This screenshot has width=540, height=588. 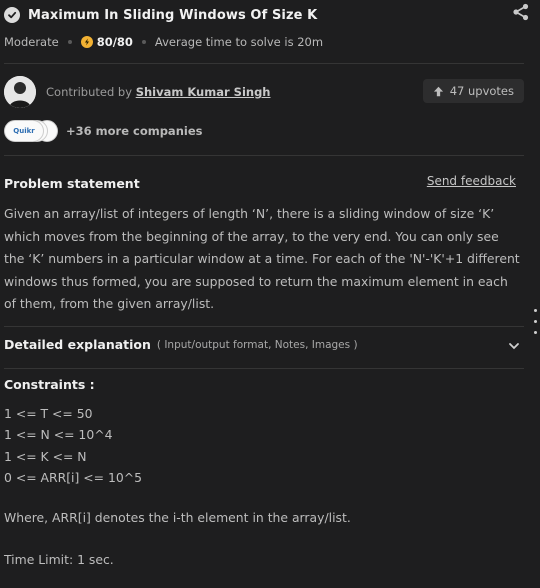 I want to click on upvote-button: 47 upvotes, so click(x=473, y=91).